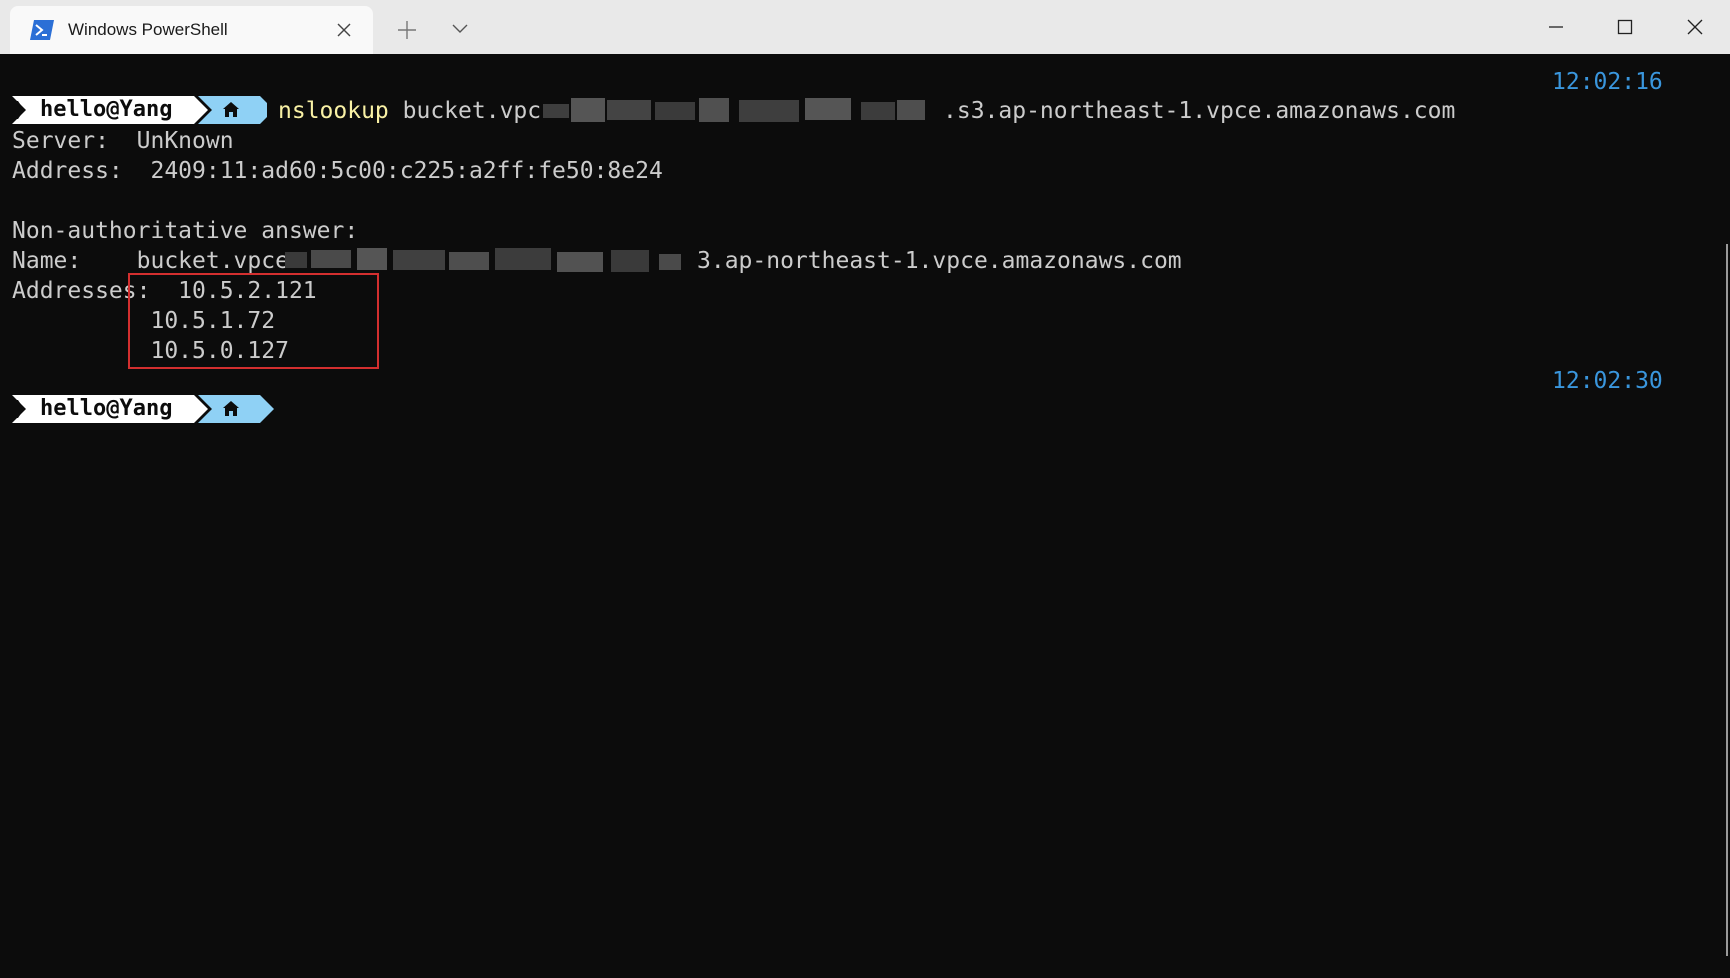 This screenshot has height=978, width=1730. I want to click on close-tab-icon, so click(344, 30).